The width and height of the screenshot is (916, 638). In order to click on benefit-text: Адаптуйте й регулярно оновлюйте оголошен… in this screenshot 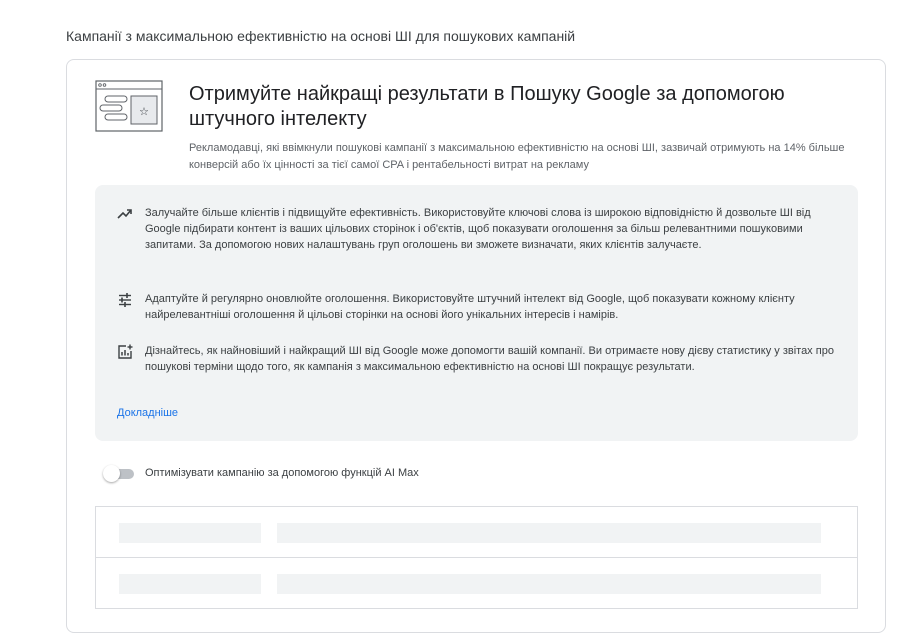, I will do `click(470, 307)`.